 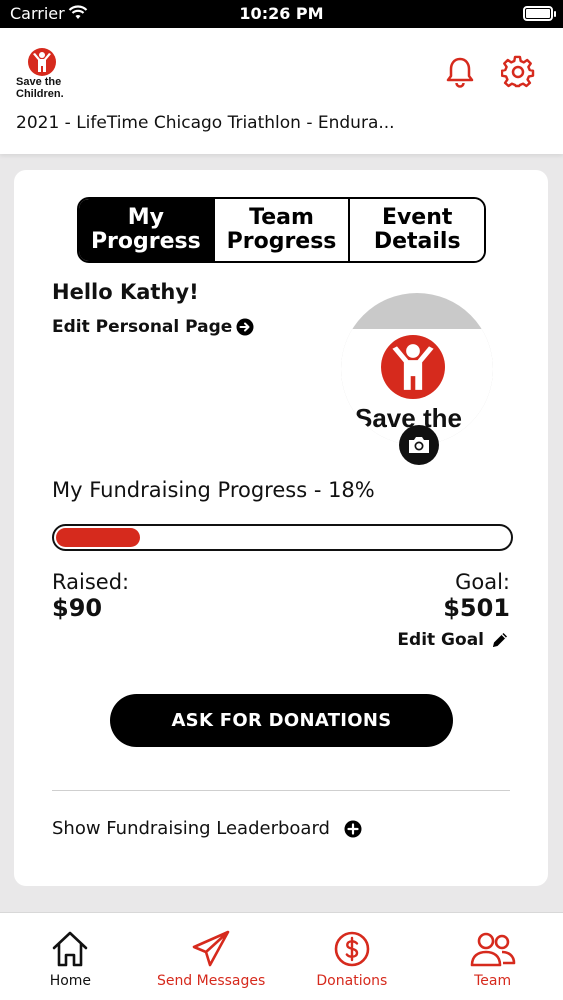 I want to click on camera-button, so click(x=419, y=445).